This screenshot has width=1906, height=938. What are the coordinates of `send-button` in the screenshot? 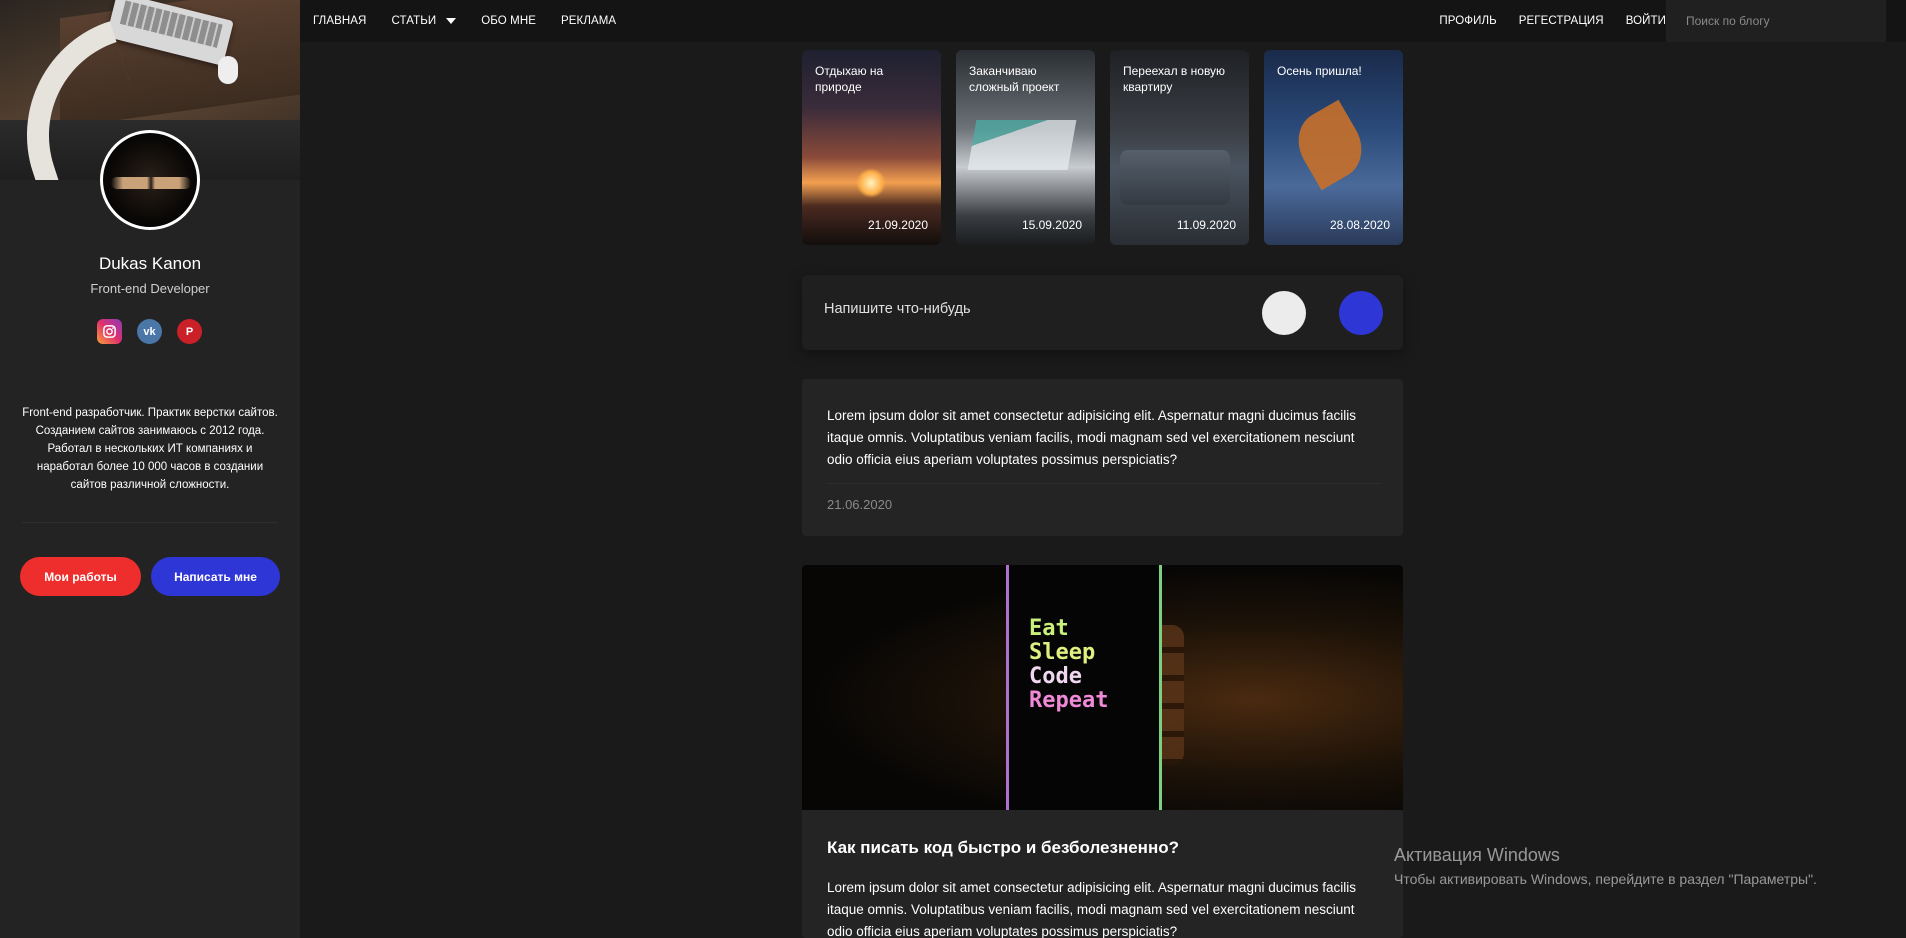 It's located at (1361, 313).